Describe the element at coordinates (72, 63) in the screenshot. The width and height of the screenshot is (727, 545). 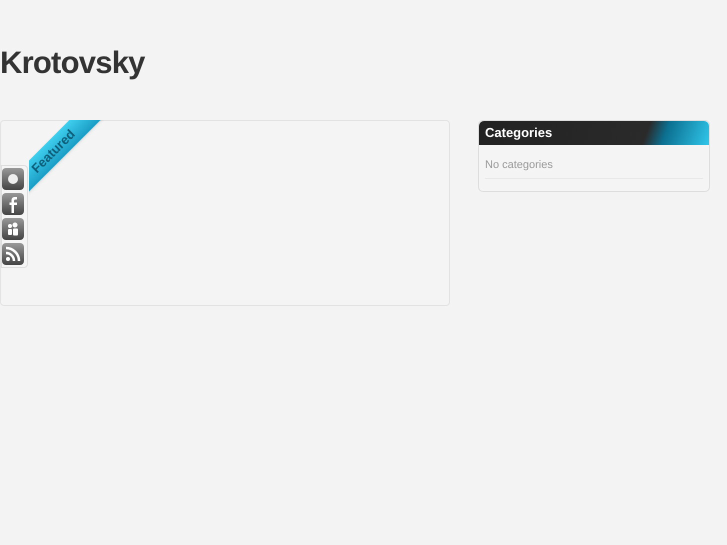
I see `site-title: Krotovsky` at that location.